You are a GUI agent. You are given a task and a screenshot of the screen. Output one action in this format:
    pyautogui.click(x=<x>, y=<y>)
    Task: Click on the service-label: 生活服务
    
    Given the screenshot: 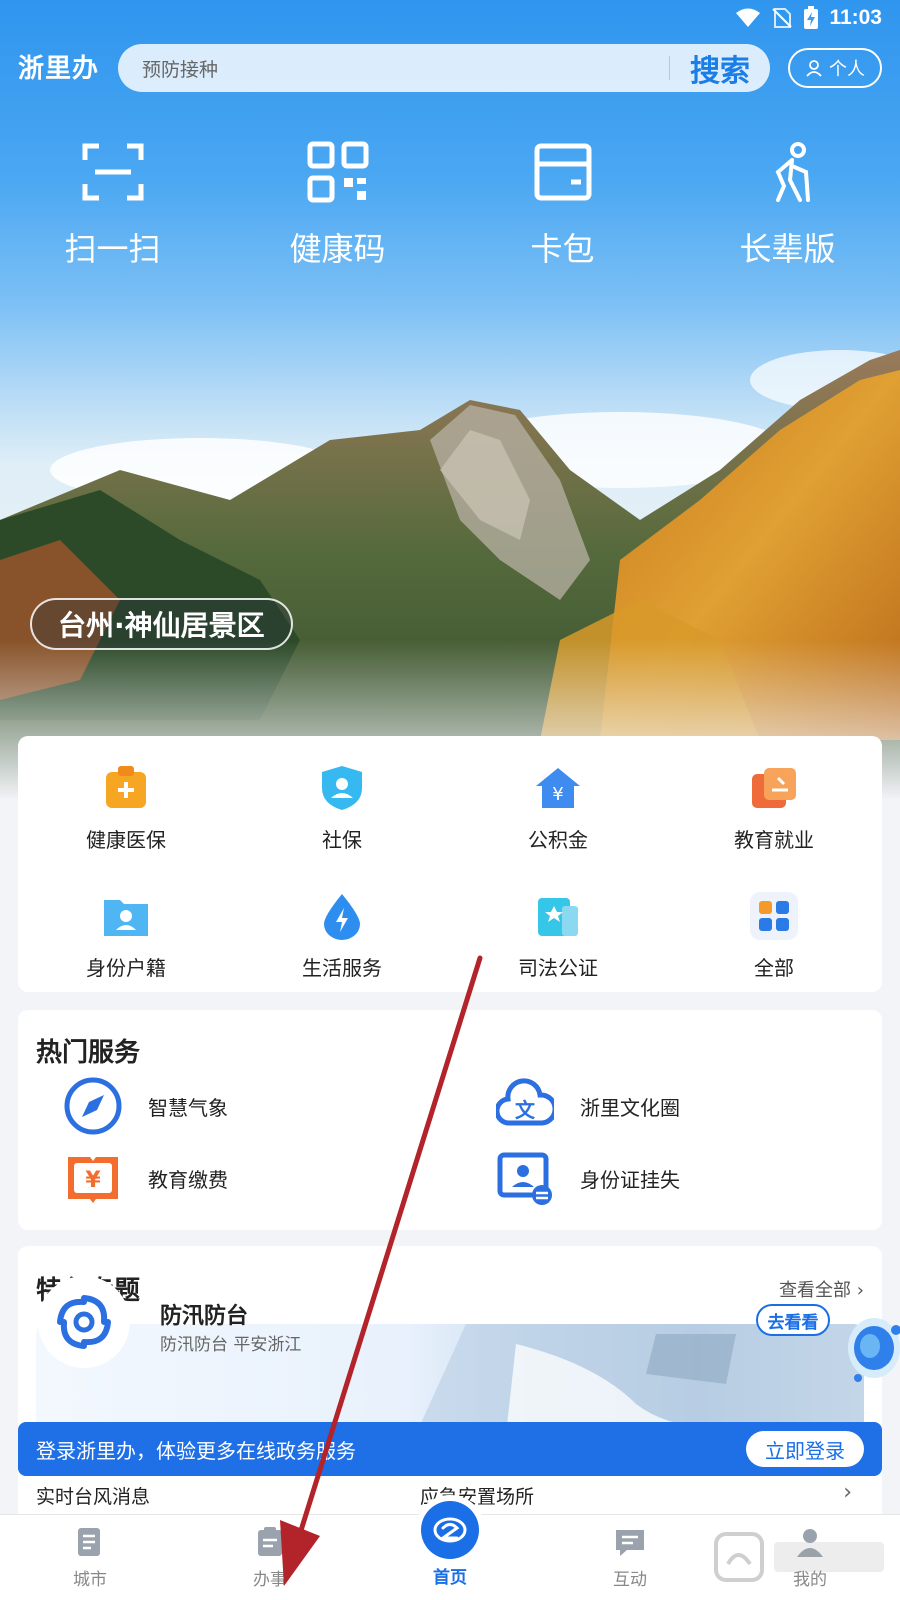 What is the action you would take?
    pyautogui.click(x=342, y=968)
    